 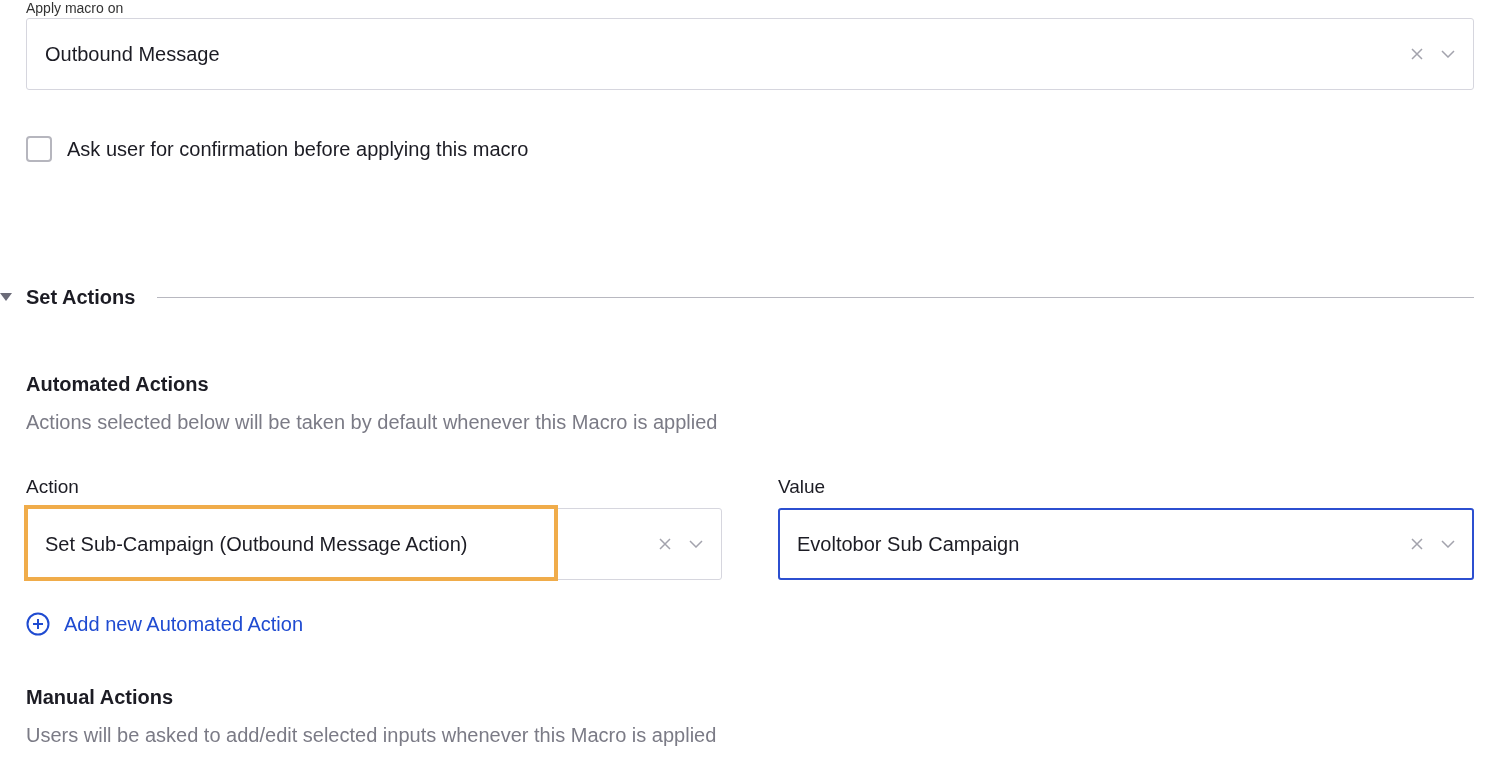 What do you see at coordinates (802, 487) in the screenshot?
I see `field-label: Value` at bounding box center [802, 487].